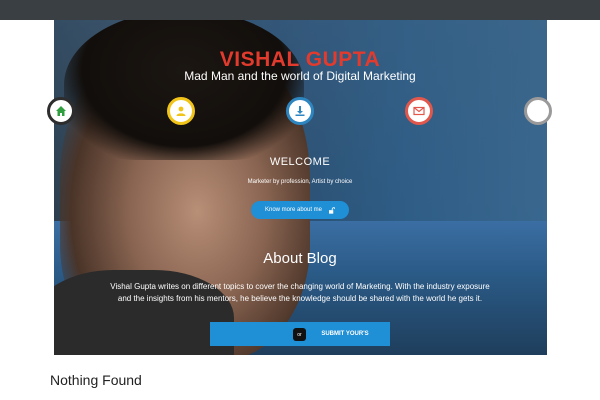 The width and height of the screenshot is (600, 400). Describe the element at coordinates (332, 210) in the screenshot. I see `unlock-icon` at that location.